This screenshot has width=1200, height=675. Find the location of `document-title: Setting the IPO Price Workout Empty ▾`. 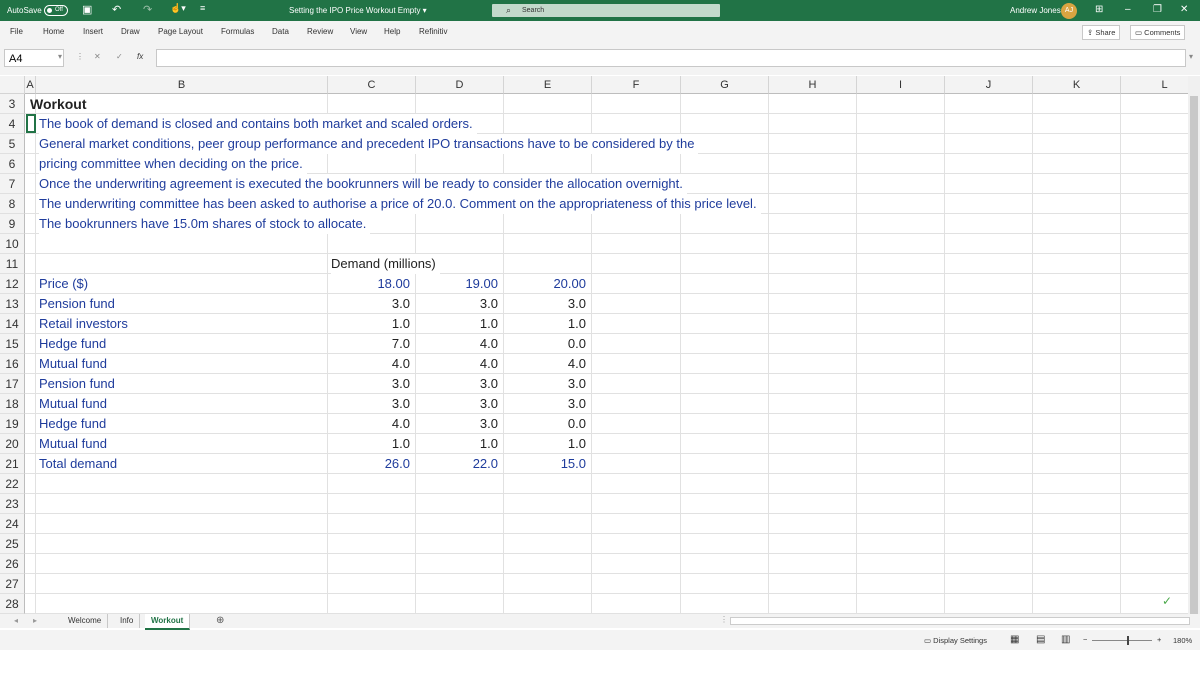

document-title: Setting the IPO Price Workout Empty ▾ is located at coordinates (358, 10).